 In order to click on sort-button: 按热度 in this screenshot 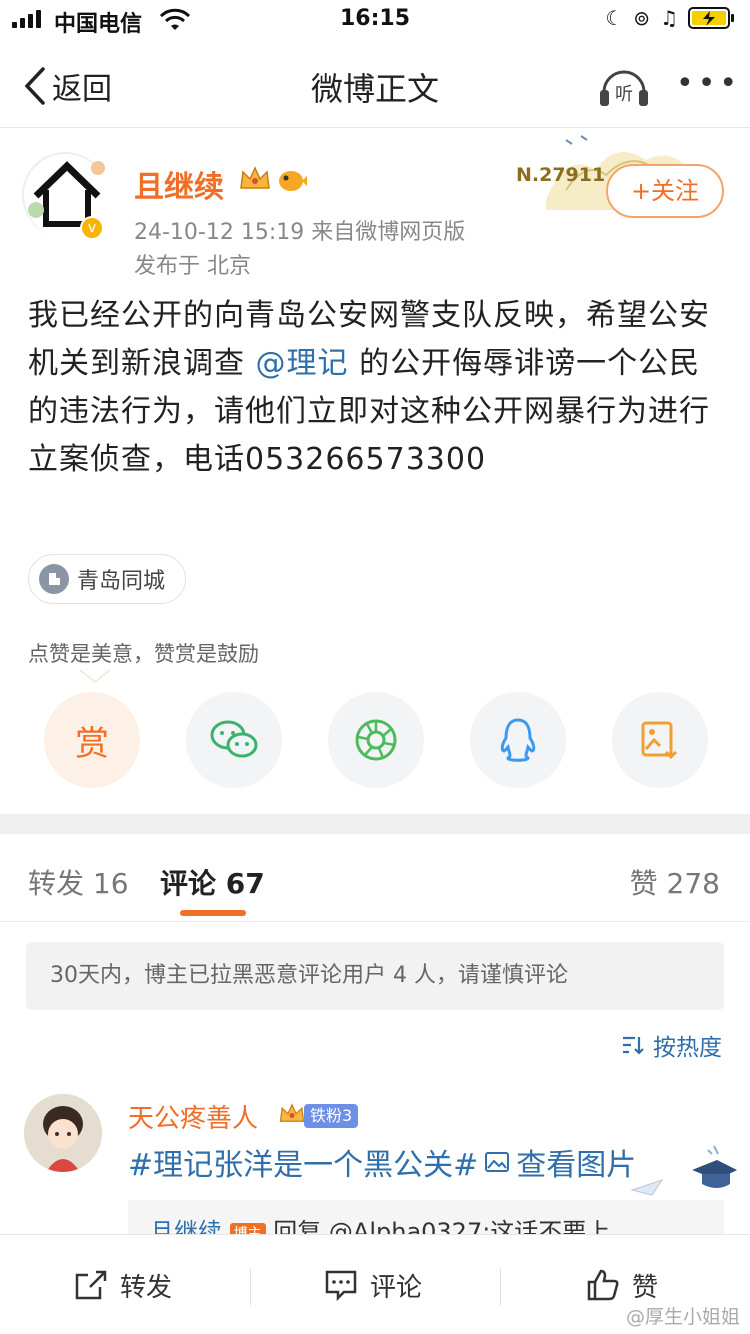, I will do `click(671, 1045)`.